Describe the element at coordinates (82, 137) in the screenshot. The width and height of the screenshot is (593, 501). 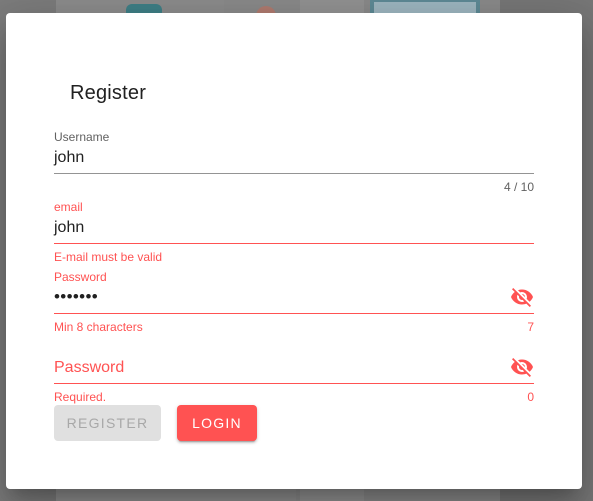
I see `username-label: Username` at that location.